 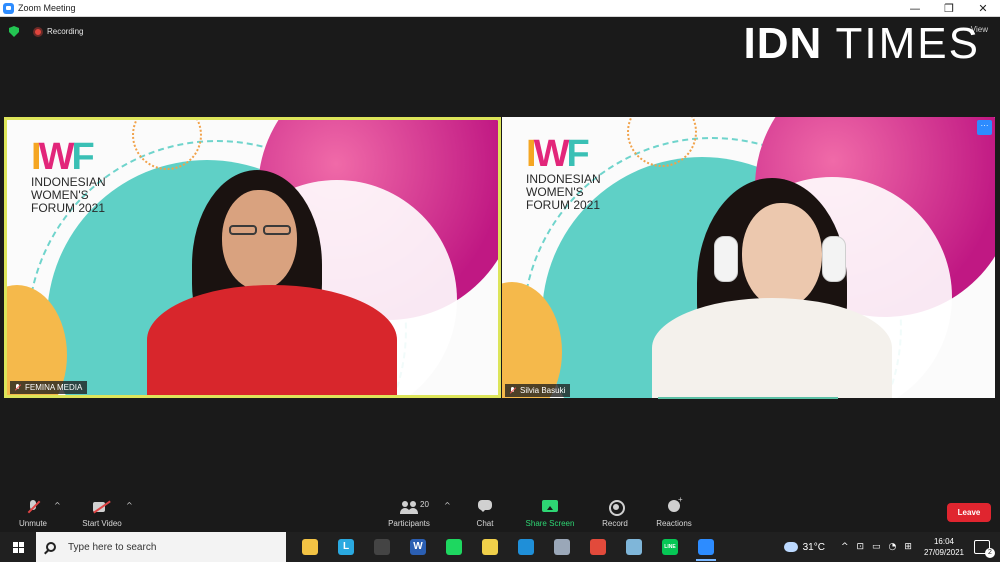 What do you see at coordinates (46, 31) in the screenshot?
I see `meeting-status: Recording` at bounding box center [46, 31].